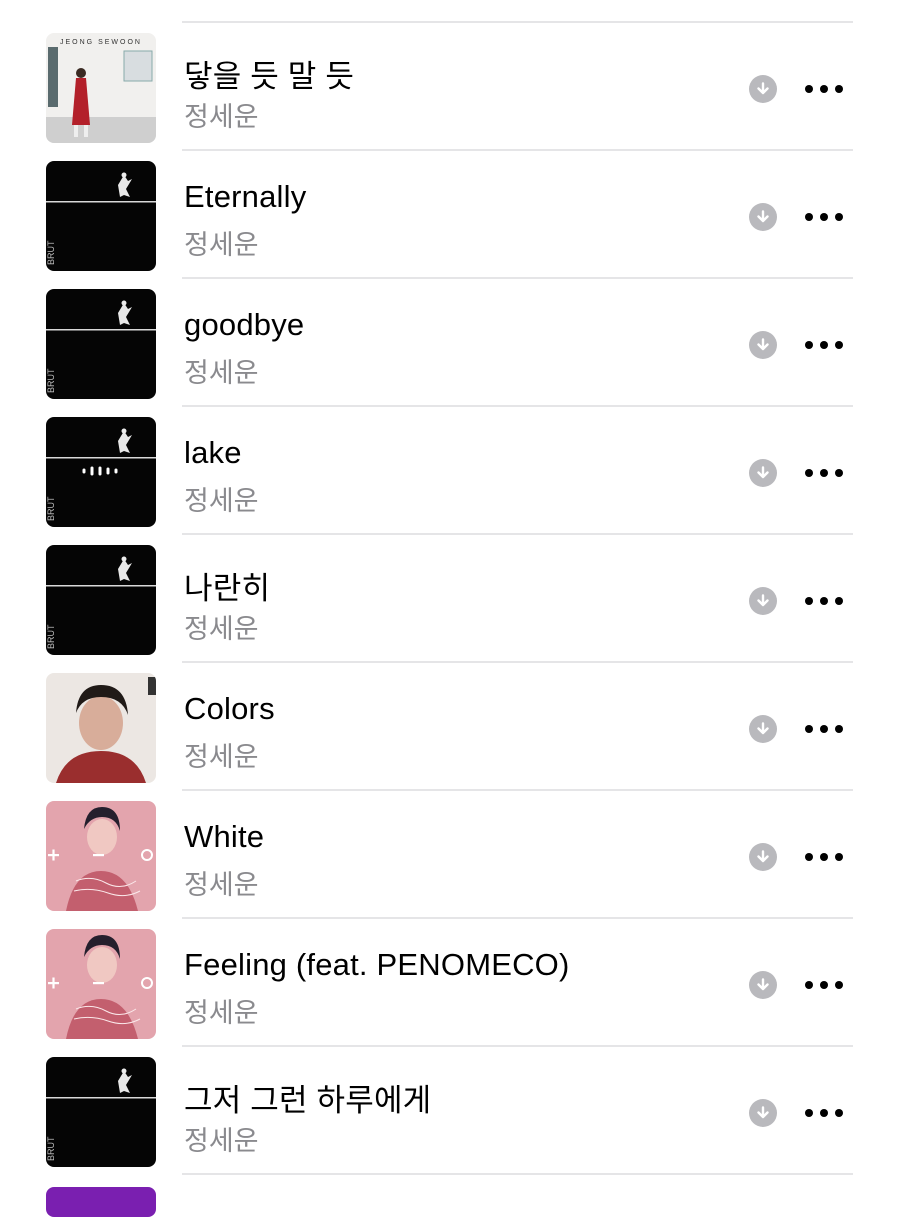  Describe the element at coordinates (101, 42) in the screenshot. I see `svg-text: JEONG SEWOON` at that location.